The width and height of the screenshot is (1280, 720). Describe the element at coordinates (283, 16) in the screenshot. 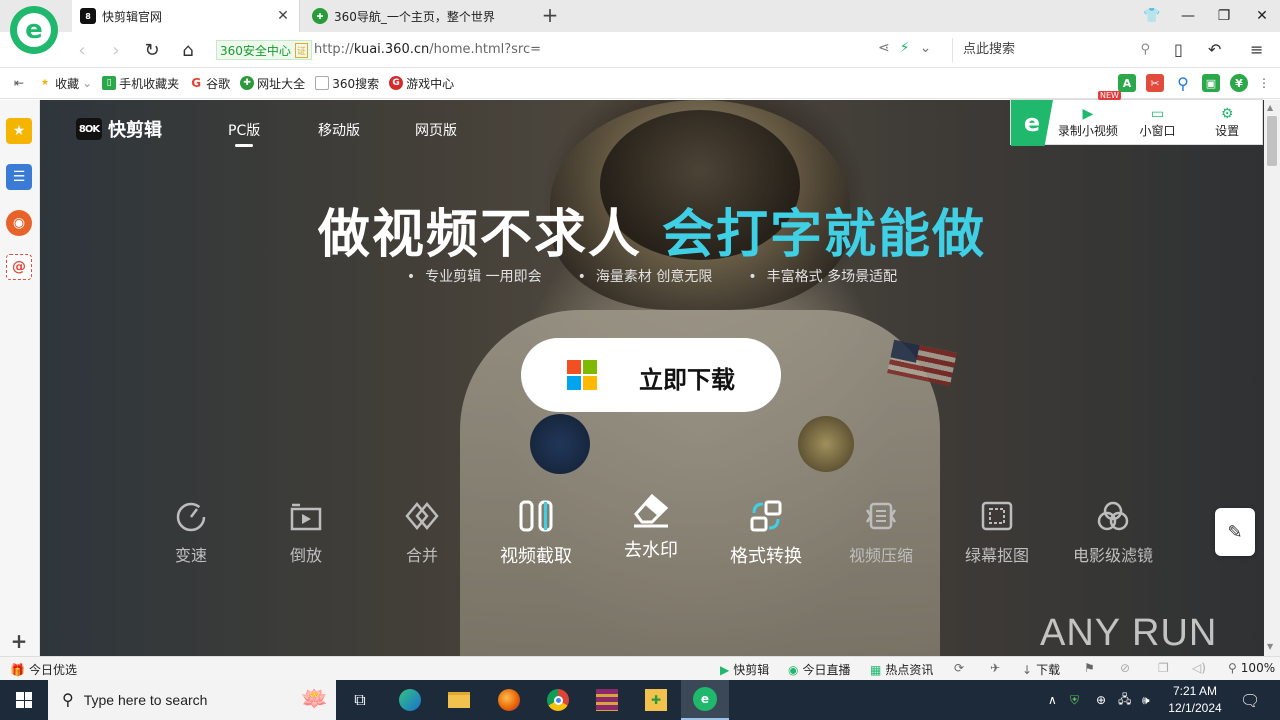

I see `close-tab-icon: ✕` at that location.